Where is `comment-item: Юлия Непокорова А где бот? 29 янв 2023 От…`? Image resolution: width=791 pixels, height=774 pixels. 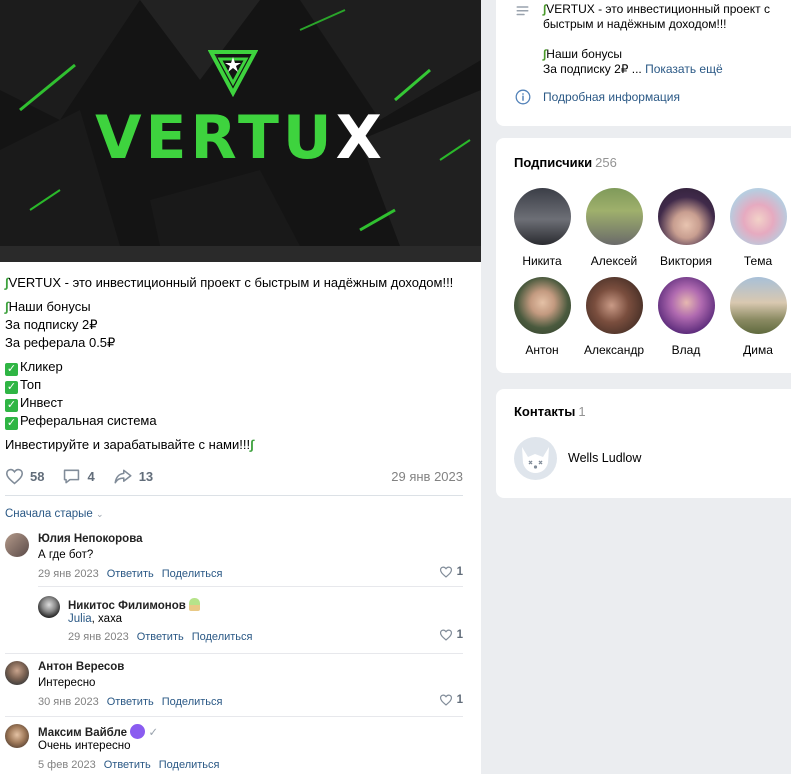
comment-item: Юлия Непокорова А где бот? 29 янв 2023 От… is located at coordinates (234, 558).